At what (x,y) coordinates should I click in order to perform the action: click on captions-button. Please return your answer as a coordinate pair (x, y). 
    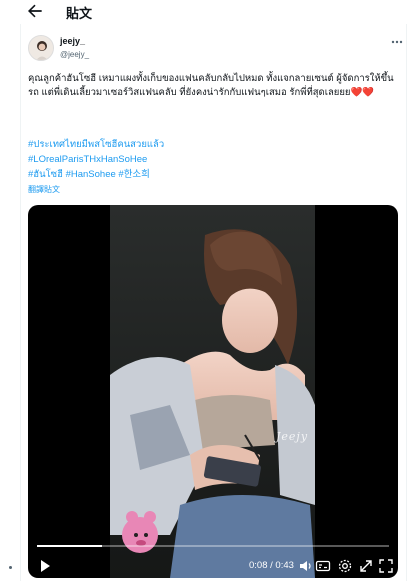
    Looking at the image, I should click on (323, 566).